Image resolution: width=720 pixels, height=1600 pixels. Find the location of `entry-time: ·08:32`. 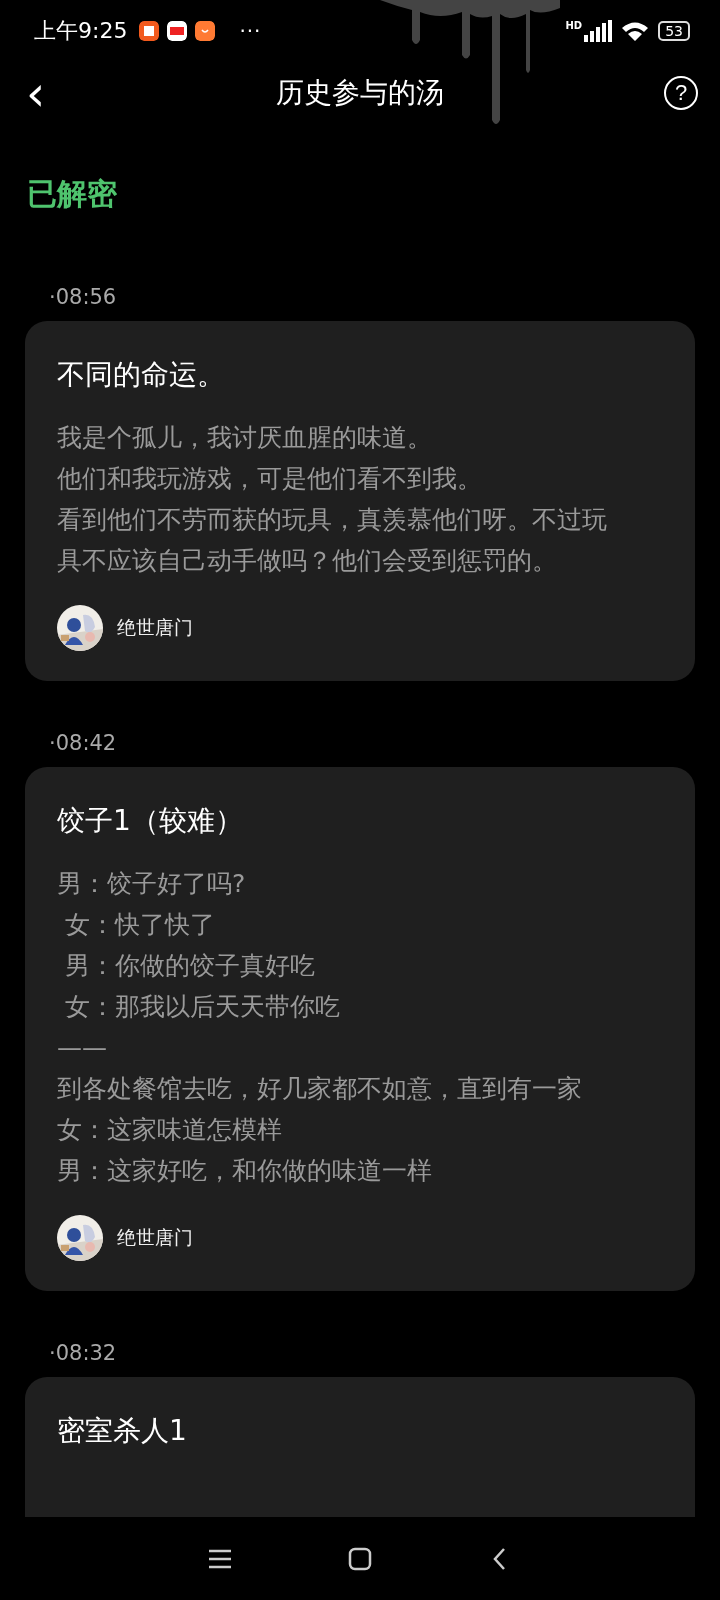

entry-time: ·08:32 is located at coordinates (83, 1353).